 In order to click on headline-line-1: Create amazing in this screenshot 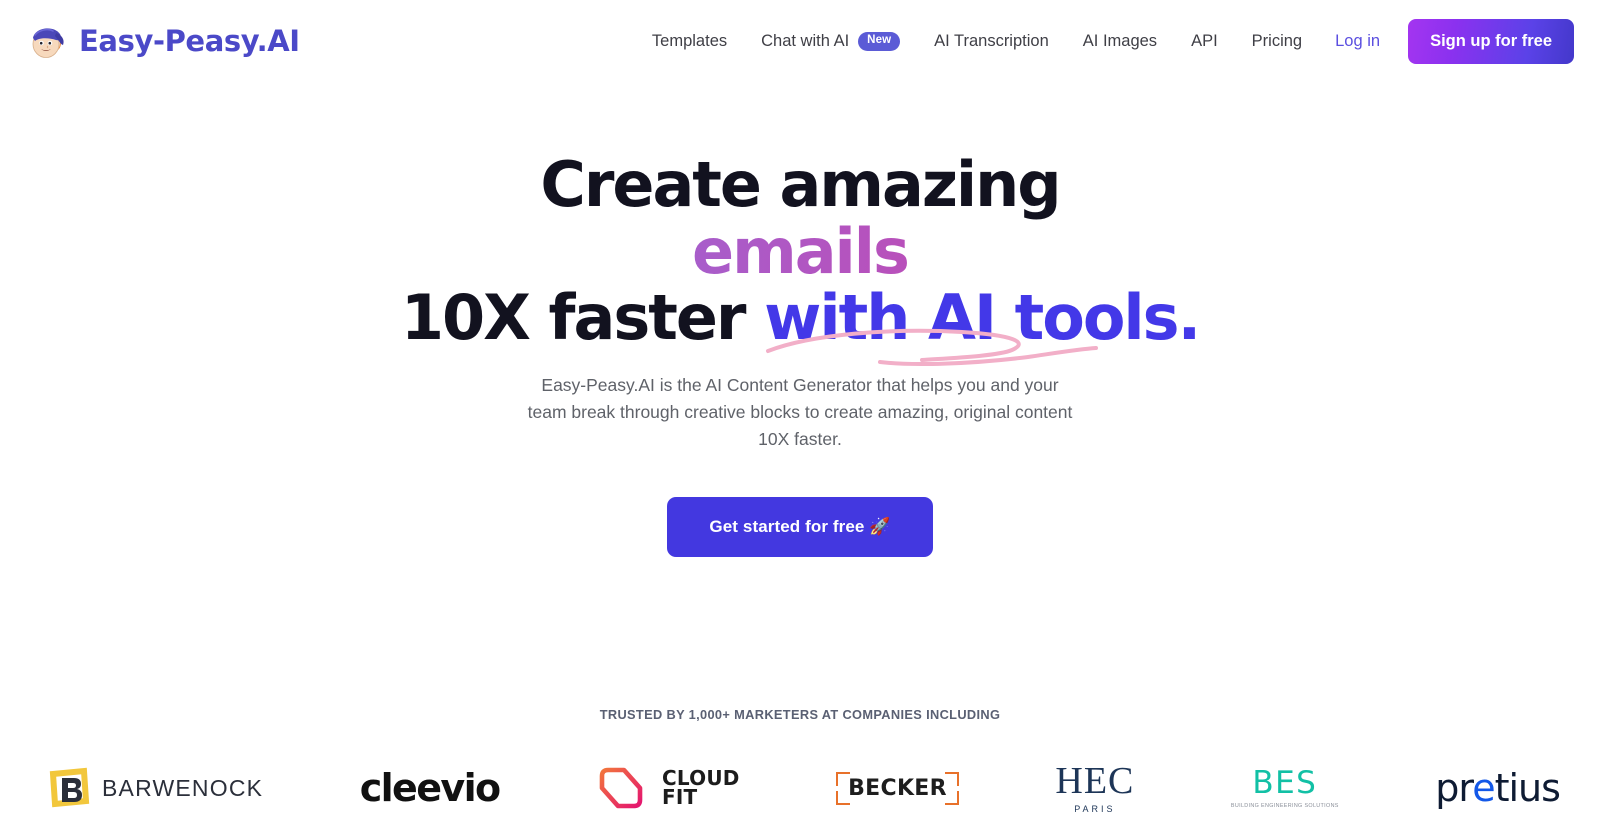, I will do `click(800, 184)`.